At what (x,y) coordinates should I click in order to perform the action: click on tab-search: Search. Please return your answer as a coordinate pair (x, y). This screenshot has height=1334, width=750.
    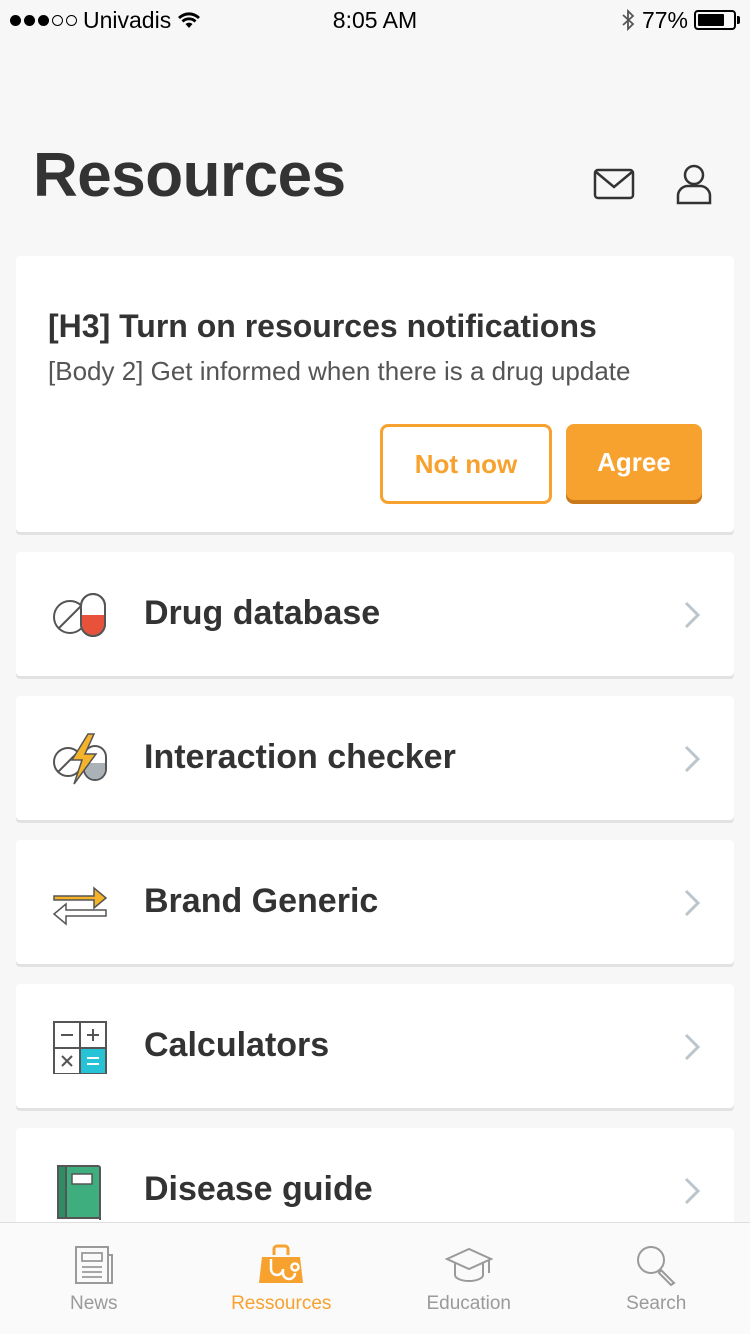
    Looking at the image, I should click on (656, 1278).